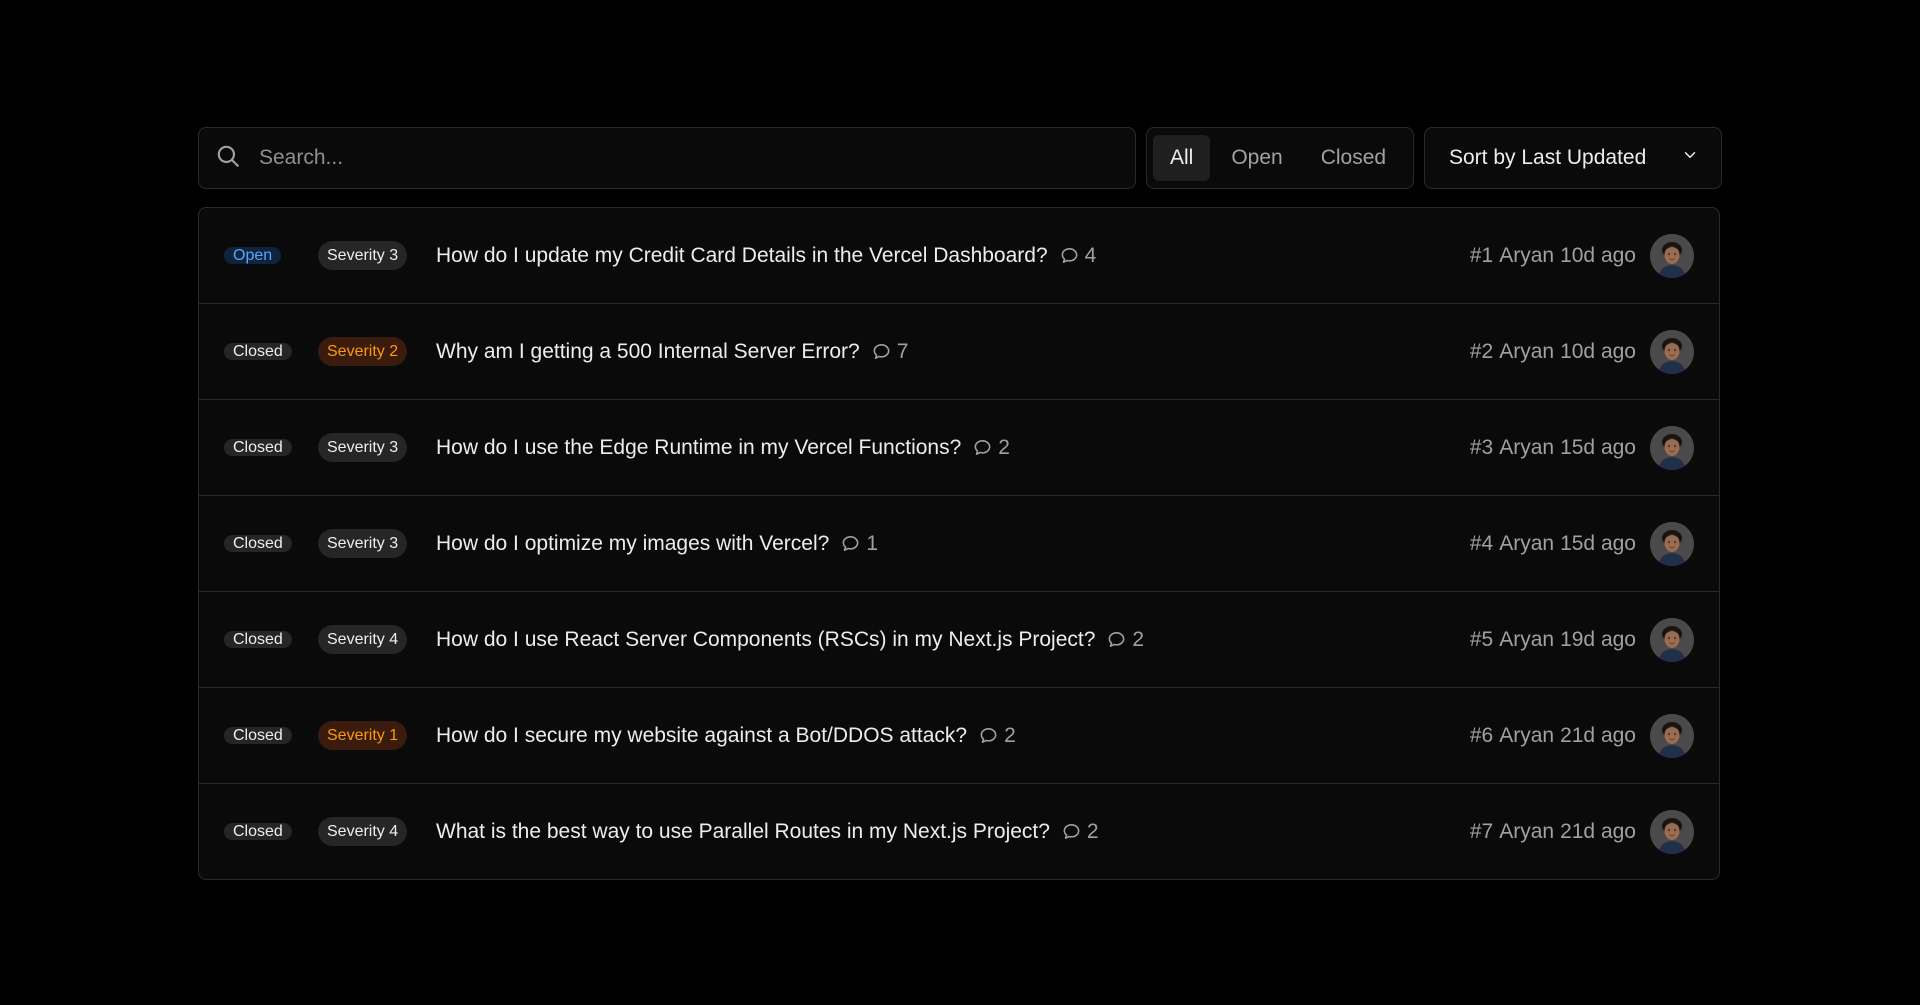  Describe the element at coordinates (1553, 544) in the screenshot. I see `issue-meta: #4 Aryan 15d ago` at that location.